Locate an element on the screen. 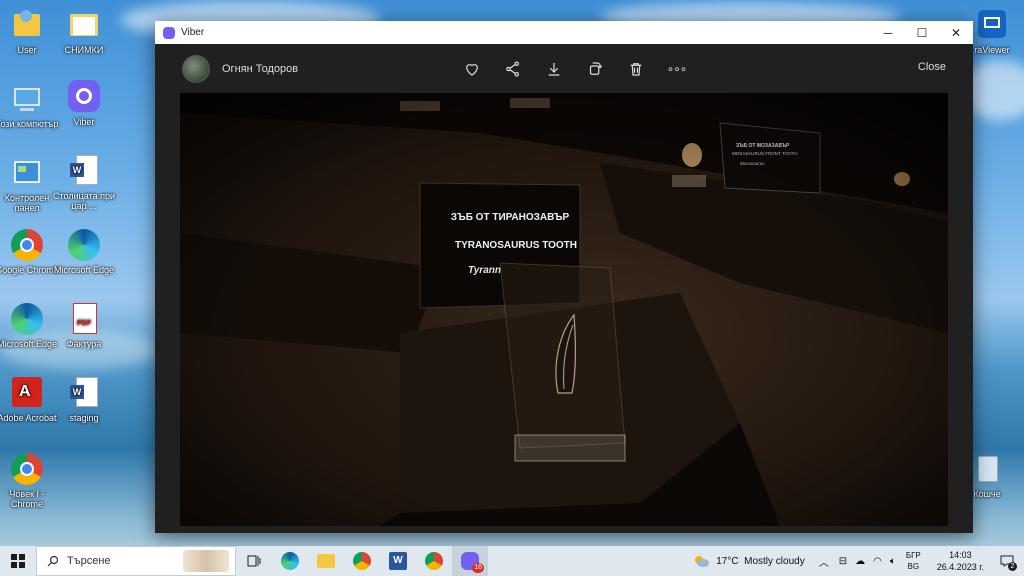 This screenshot has height=576, width=1024. word-icon: W is located at coordinates (398, 561).